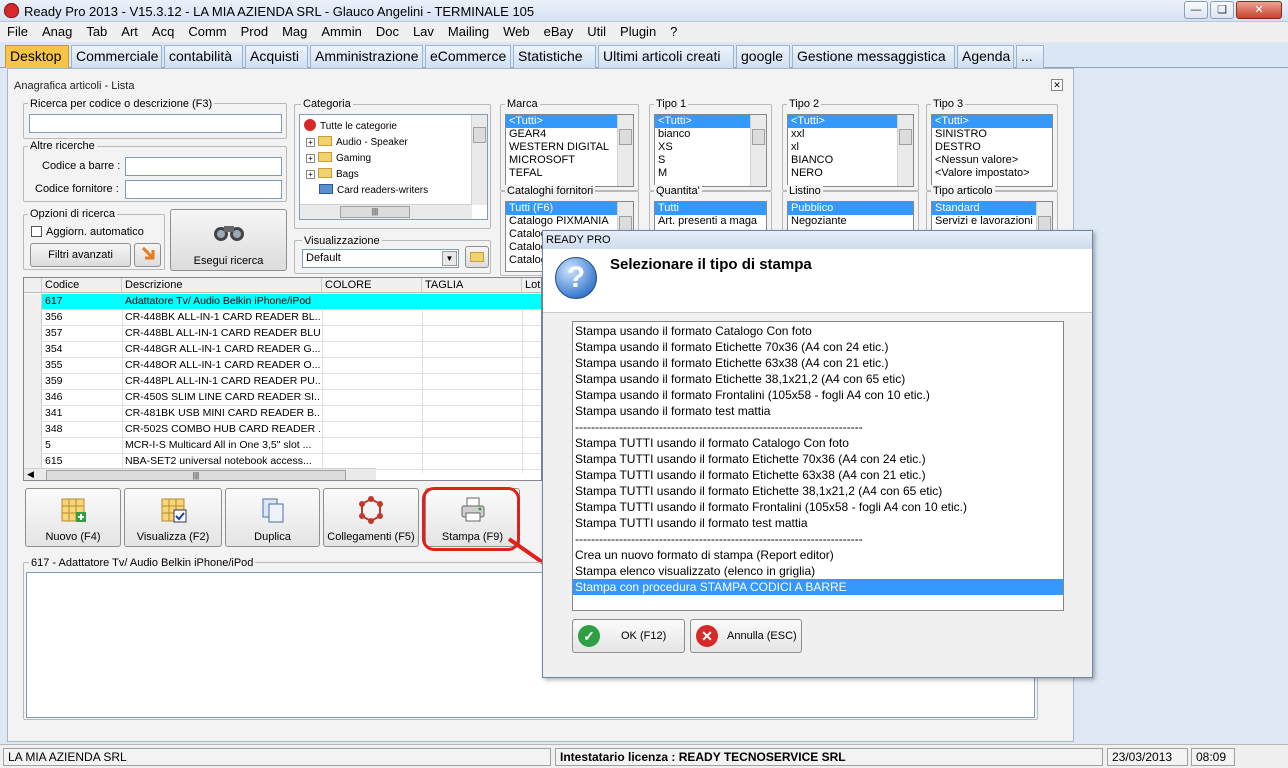  Describe the element at coordinates (254, 30) in the screenshot. I see `menu-item: Prod` at that location.